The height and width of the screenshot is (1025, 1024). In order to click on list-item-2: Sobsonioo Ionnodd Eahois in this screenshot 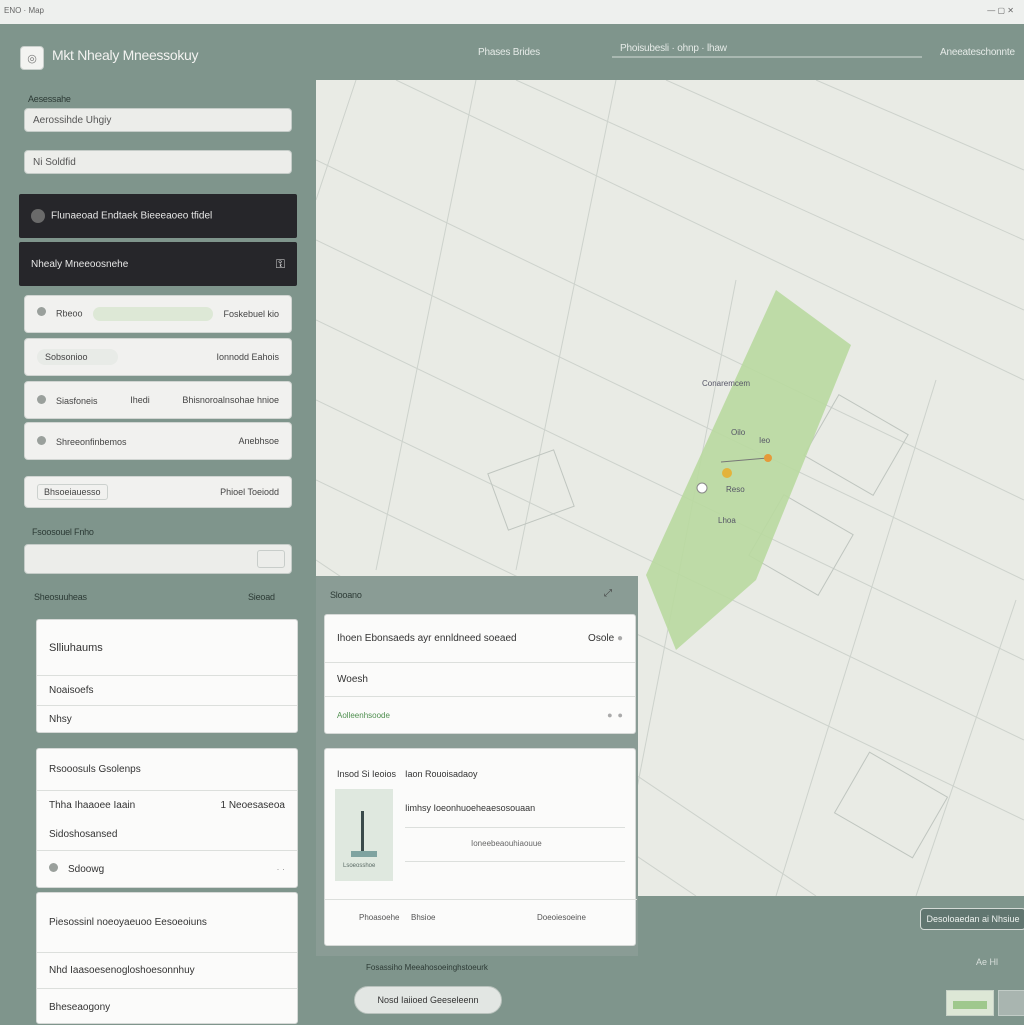, I will do `click(158, 357)`.